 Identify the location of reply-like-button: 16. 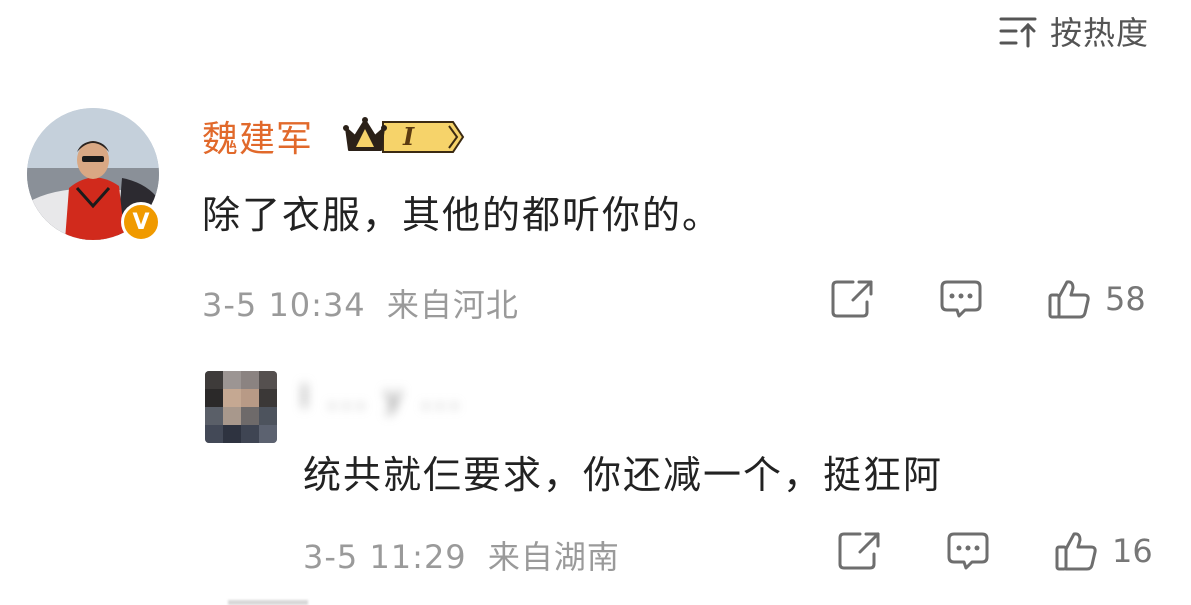
(1103, 551).